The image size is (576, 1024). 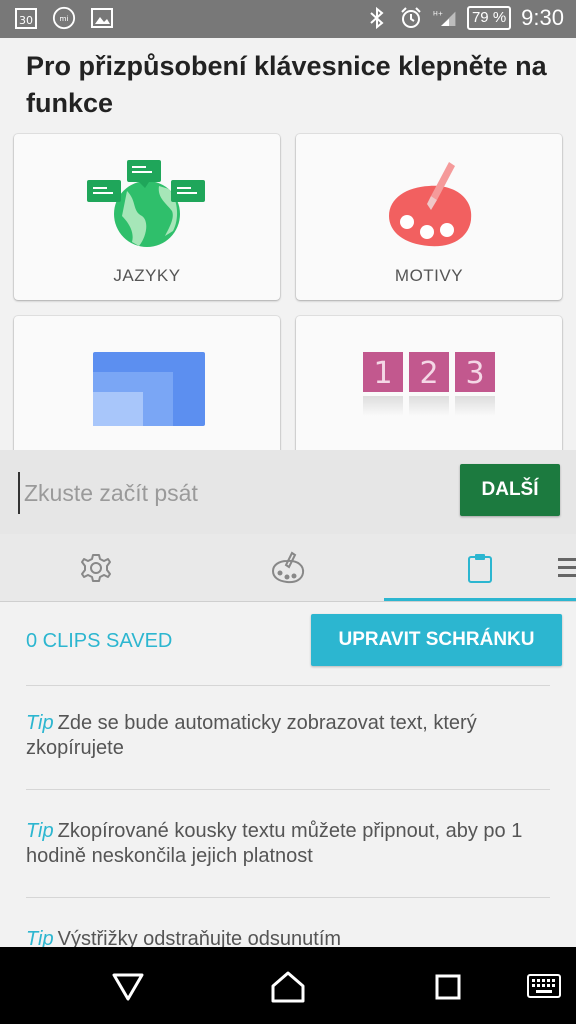 What do you see at coordinates (146, 203) in the screenshot?
I see `languages-globe-icon` at bounding box center [146, 203].